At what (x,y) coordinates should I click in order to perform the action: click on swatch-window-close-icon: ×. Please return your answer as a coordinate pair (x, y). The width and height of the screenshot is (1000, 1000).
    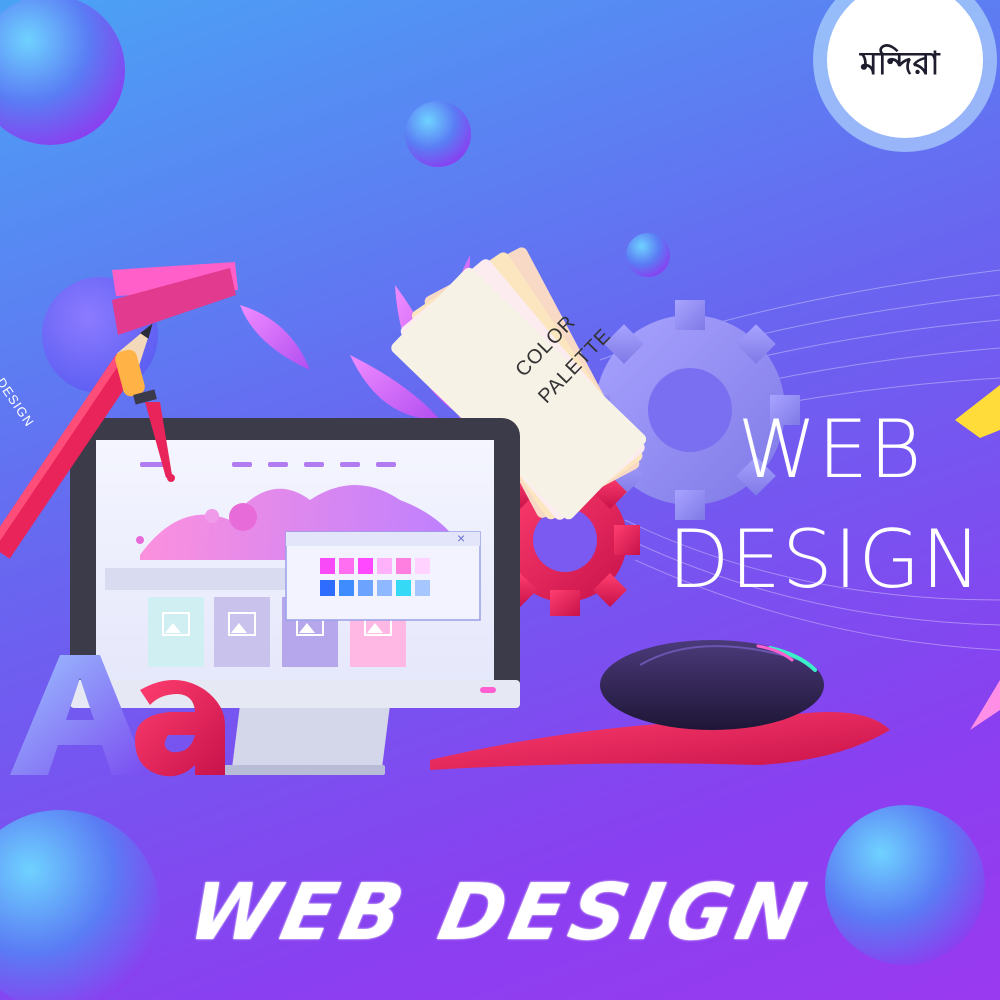
    Looking at the image, I should click on (461, 538).